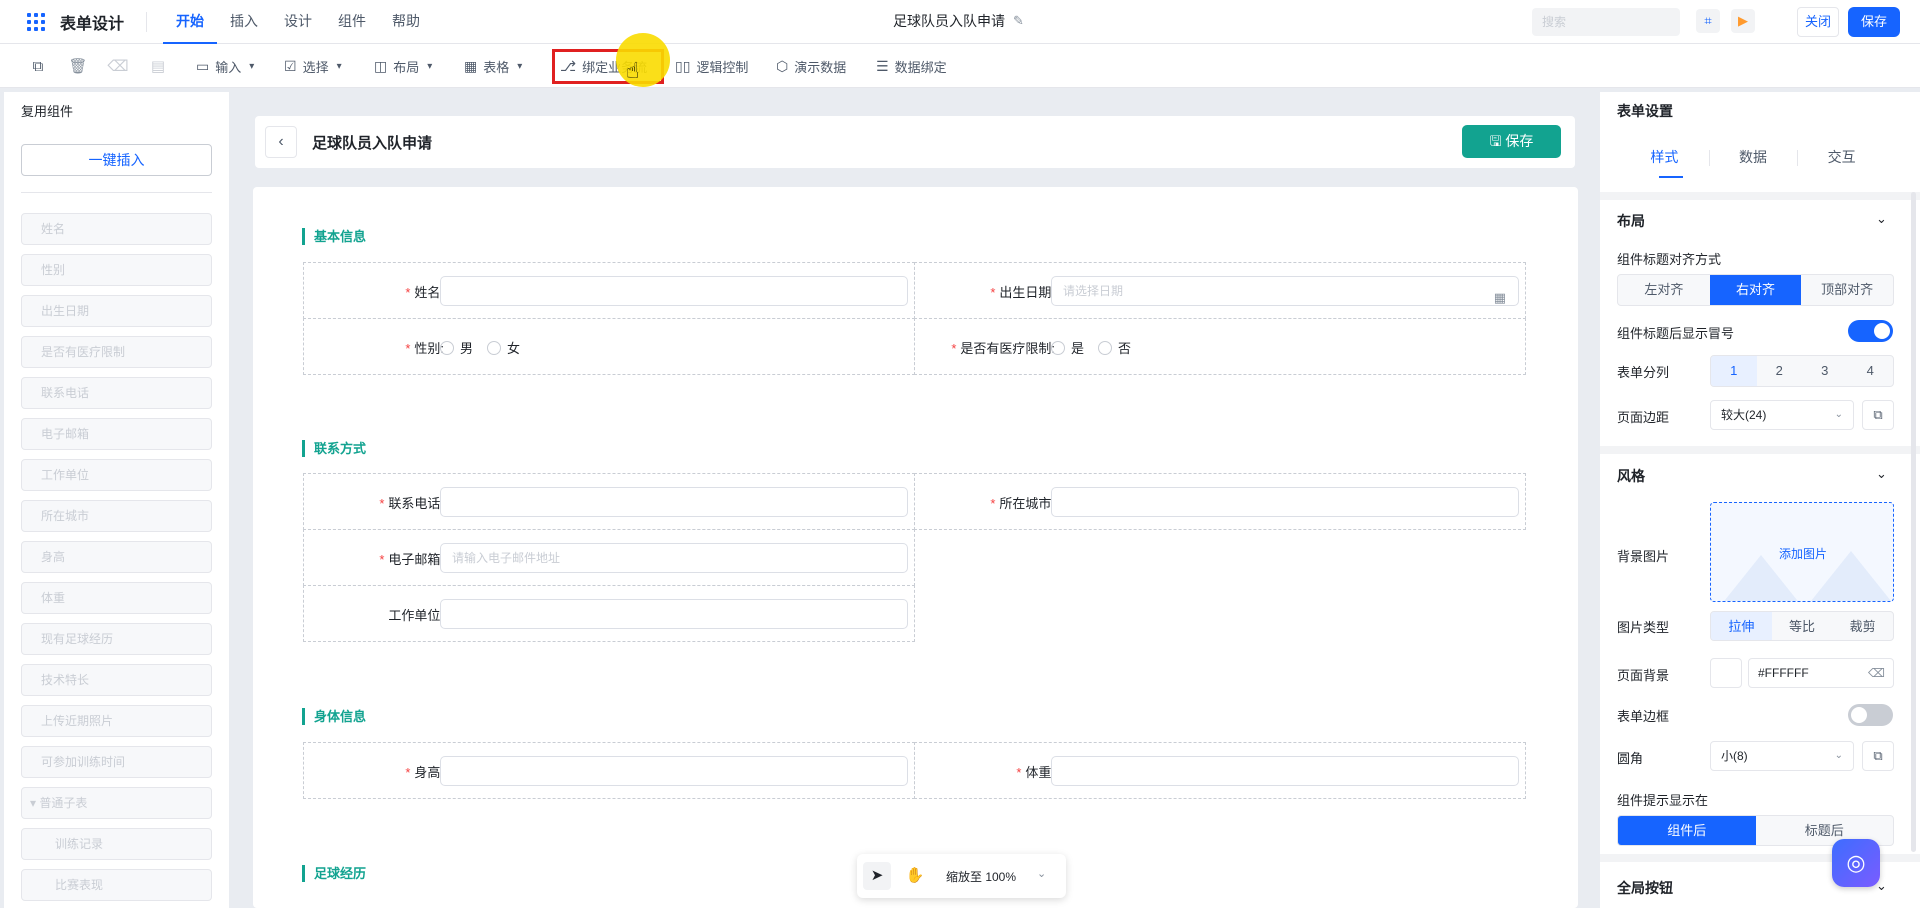  I want to click on delete-icon: 🗑, so click(78, 66).